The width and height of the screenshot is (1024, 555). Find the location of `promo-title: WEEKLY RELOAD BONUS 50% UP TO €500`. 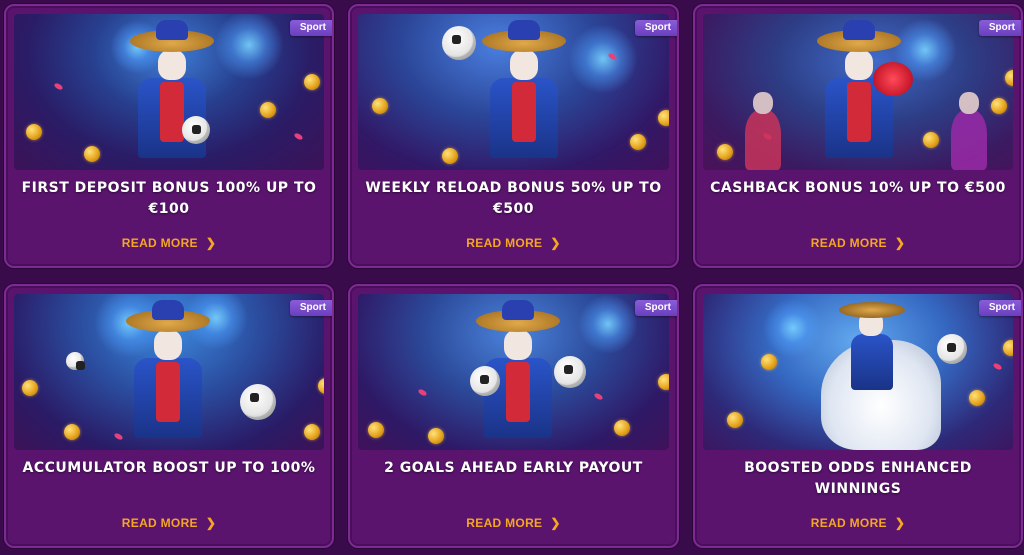

promo-title: WEEKLY RELOAD BONUS 50% UP TO €500 is located at coordinates (513, 198).